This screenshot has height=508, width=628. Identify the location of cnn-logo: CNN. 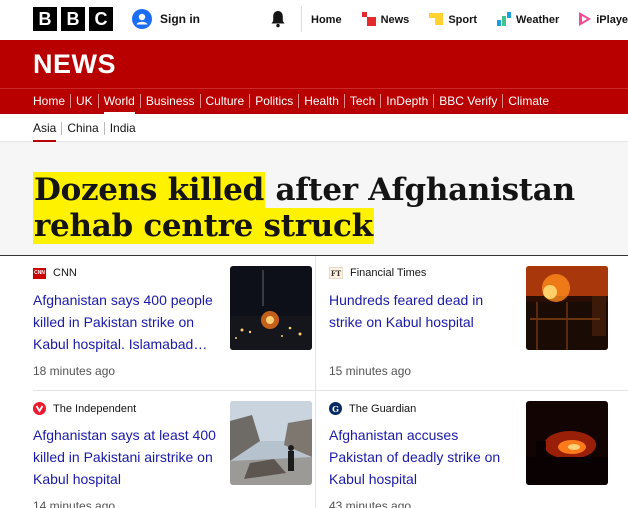
(39, 273).